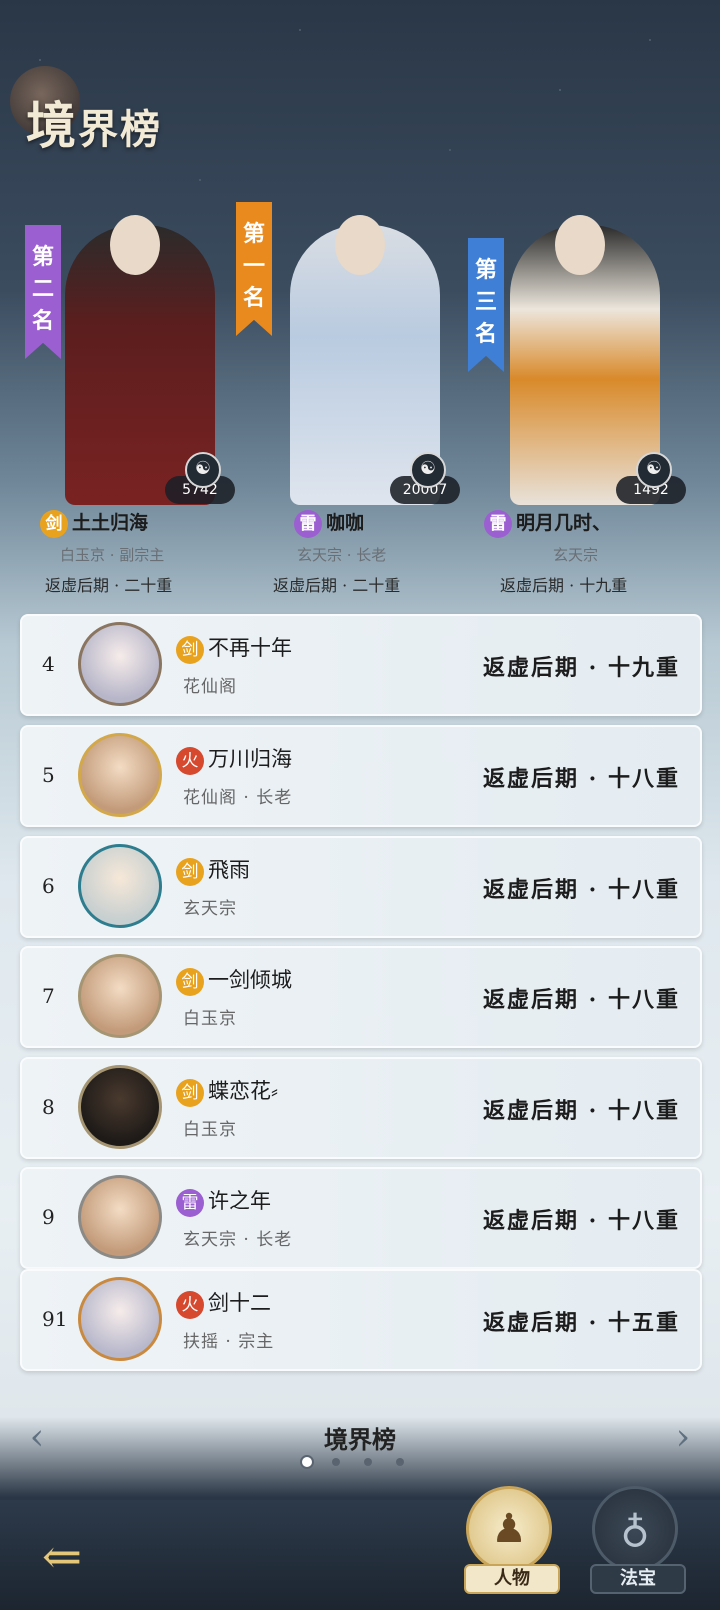 The image size is (720, 1610). I want to click on podium-second-sect: 白玉京 · 副宗主, so click(112, 555).